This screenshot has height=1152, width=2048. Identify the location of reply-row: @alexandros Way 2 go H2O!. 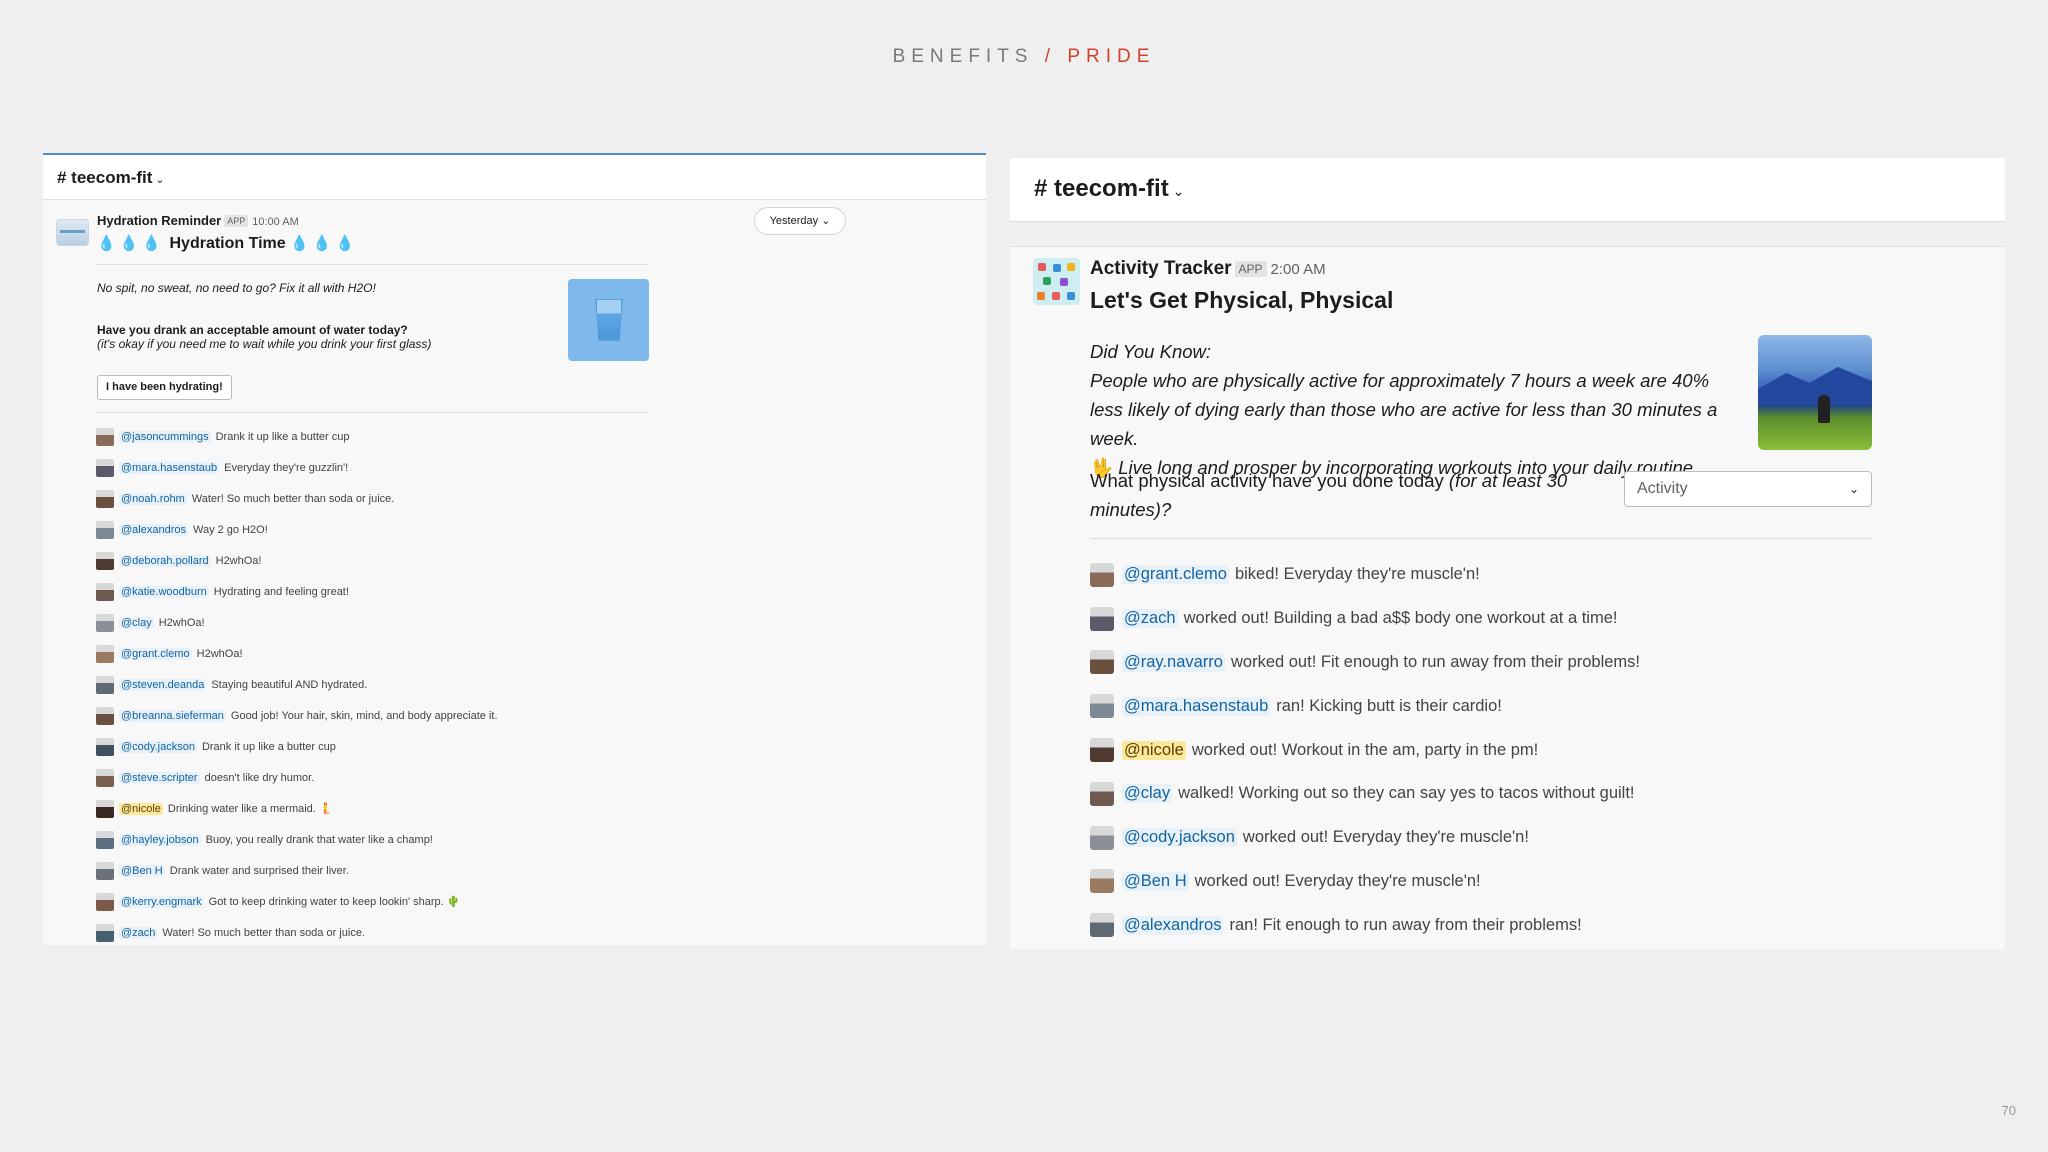
(297, 529).